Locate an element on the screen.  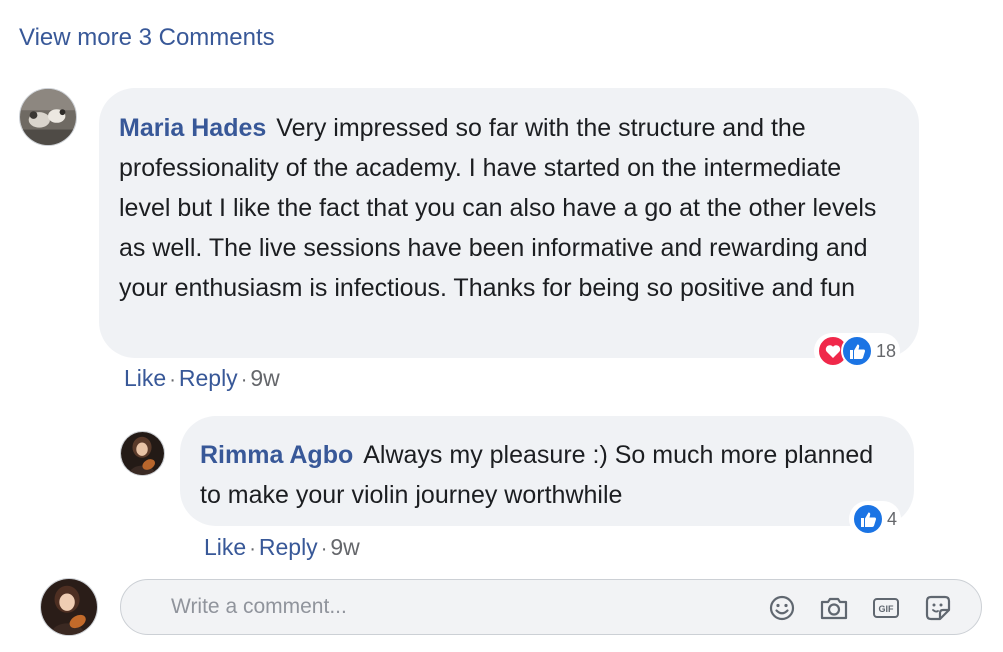
comment-composer: GIF is located at coordinates (551, 607).